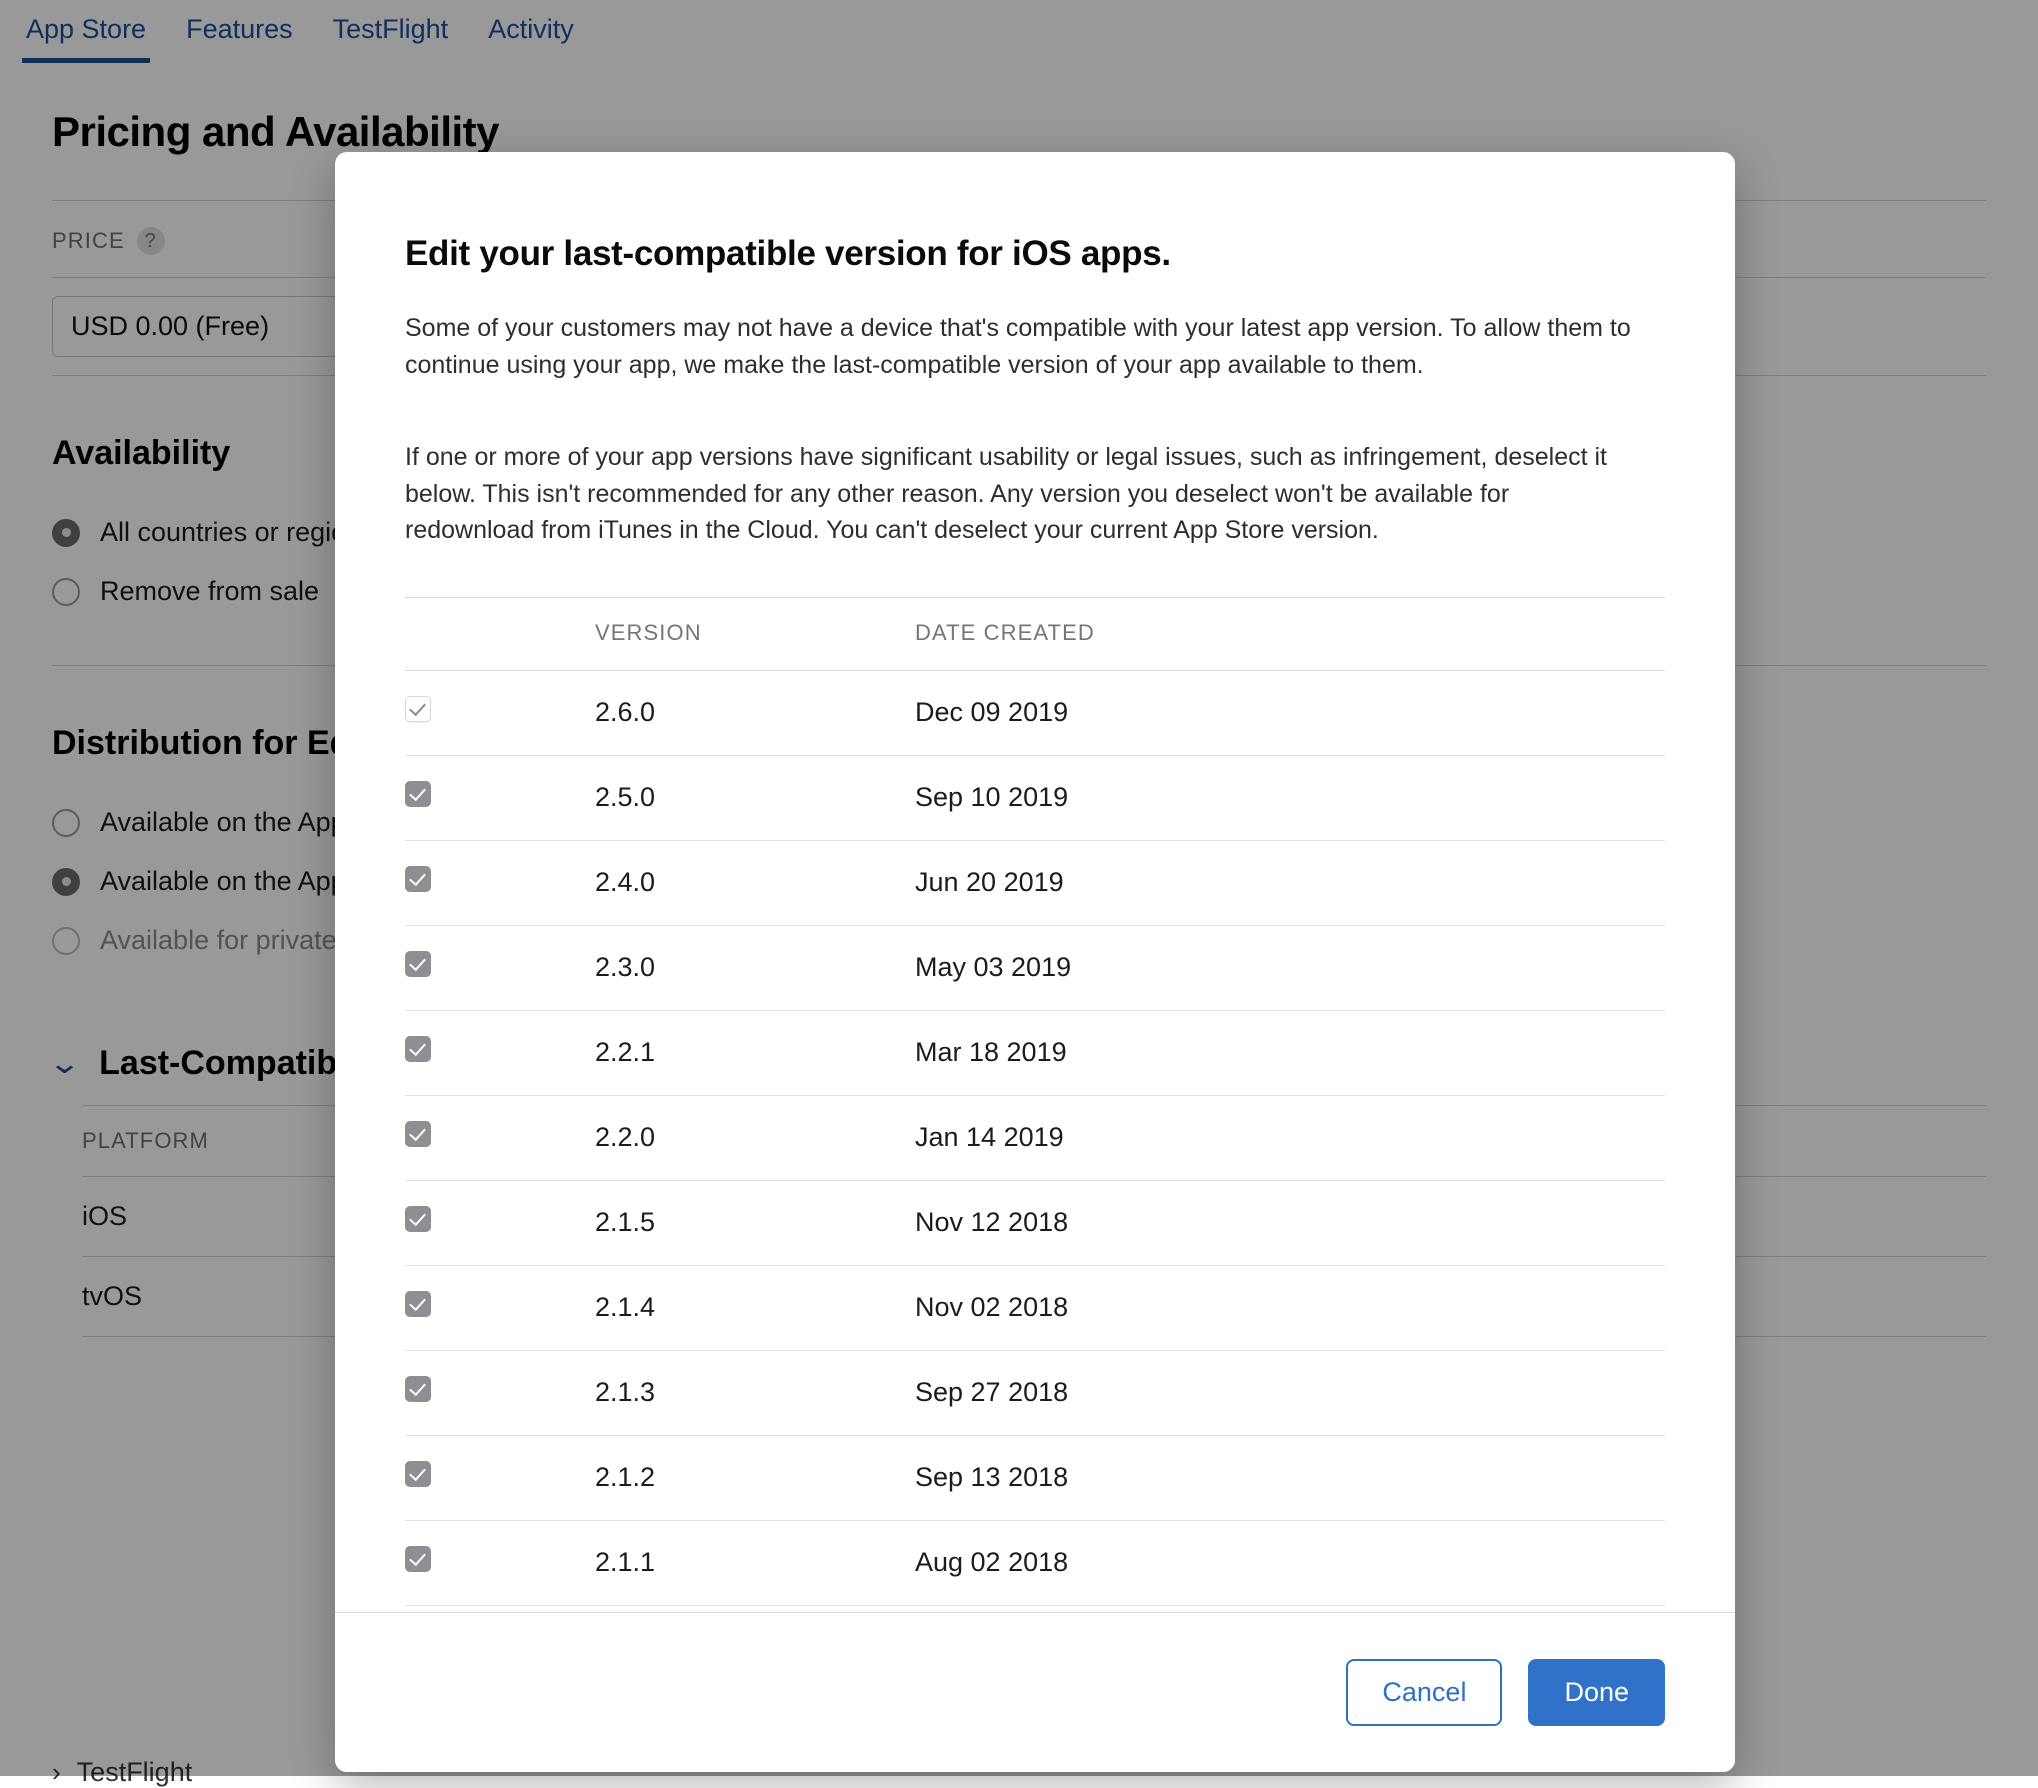 The image size is (2038, 1788). I want to click on done-button: Done, so click(1596, 1692).